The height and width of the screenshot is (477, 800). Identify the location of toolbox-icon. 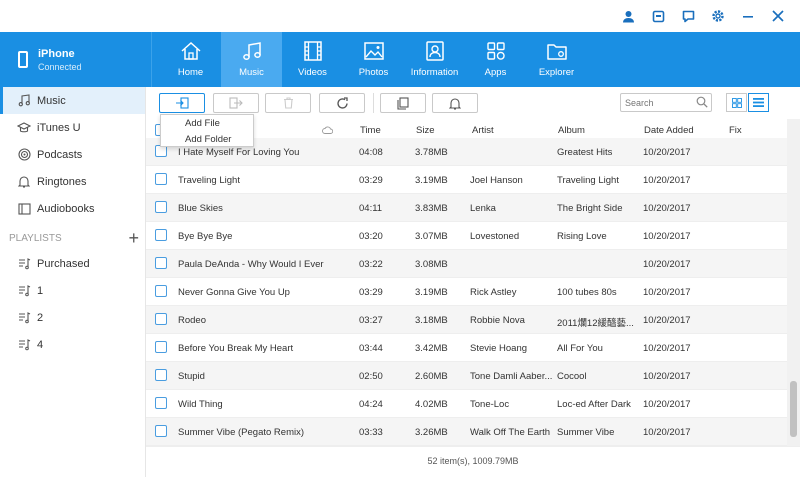
(658, 16).